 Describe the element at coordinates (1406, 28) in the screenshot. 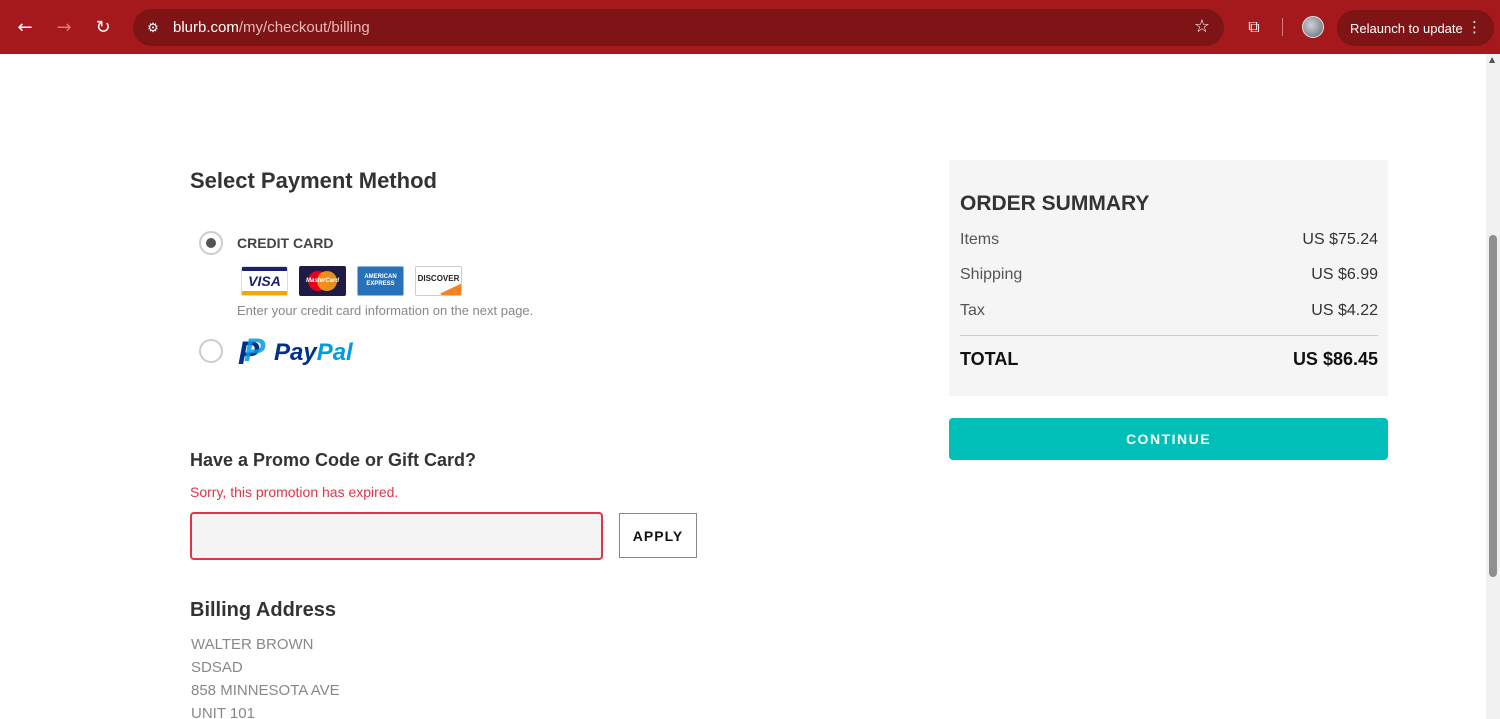

I see `relaunch-label: Relaunch to update` at that location.